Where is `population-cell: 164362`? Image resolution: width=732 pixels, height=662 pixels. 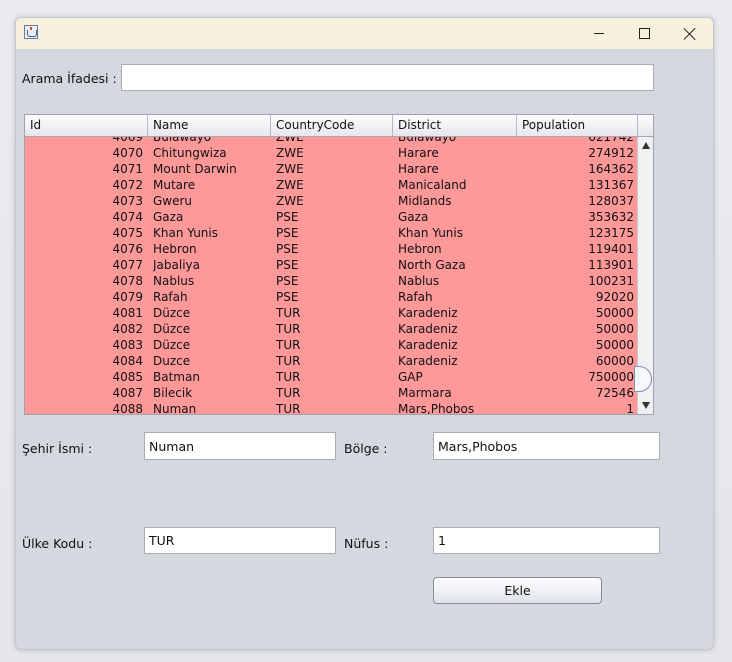
population-cell: 164362 is located at coordinates (611, 169).